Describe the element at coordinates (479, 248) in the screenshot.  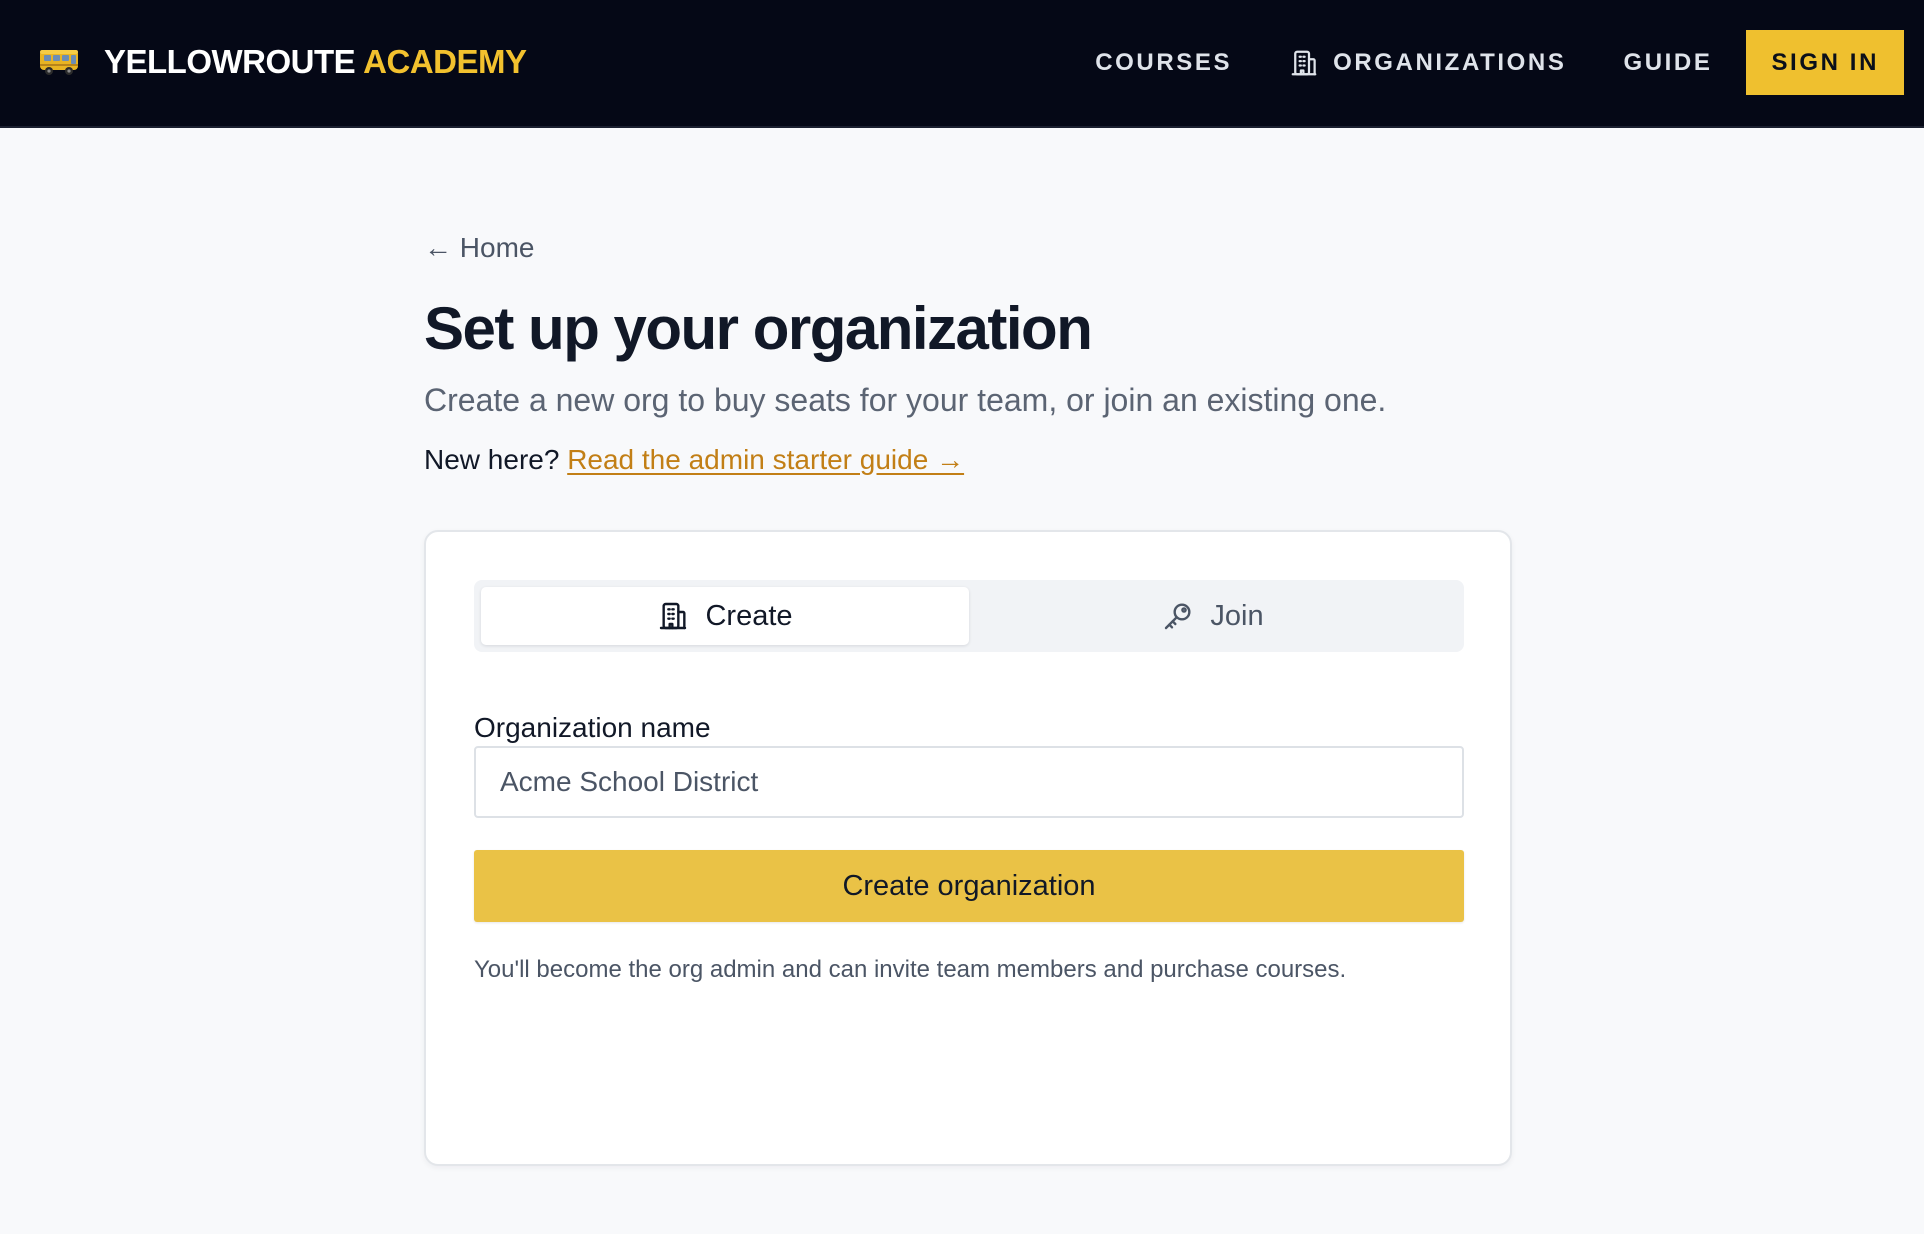
I see `back-home-link: ← Home` at that location.